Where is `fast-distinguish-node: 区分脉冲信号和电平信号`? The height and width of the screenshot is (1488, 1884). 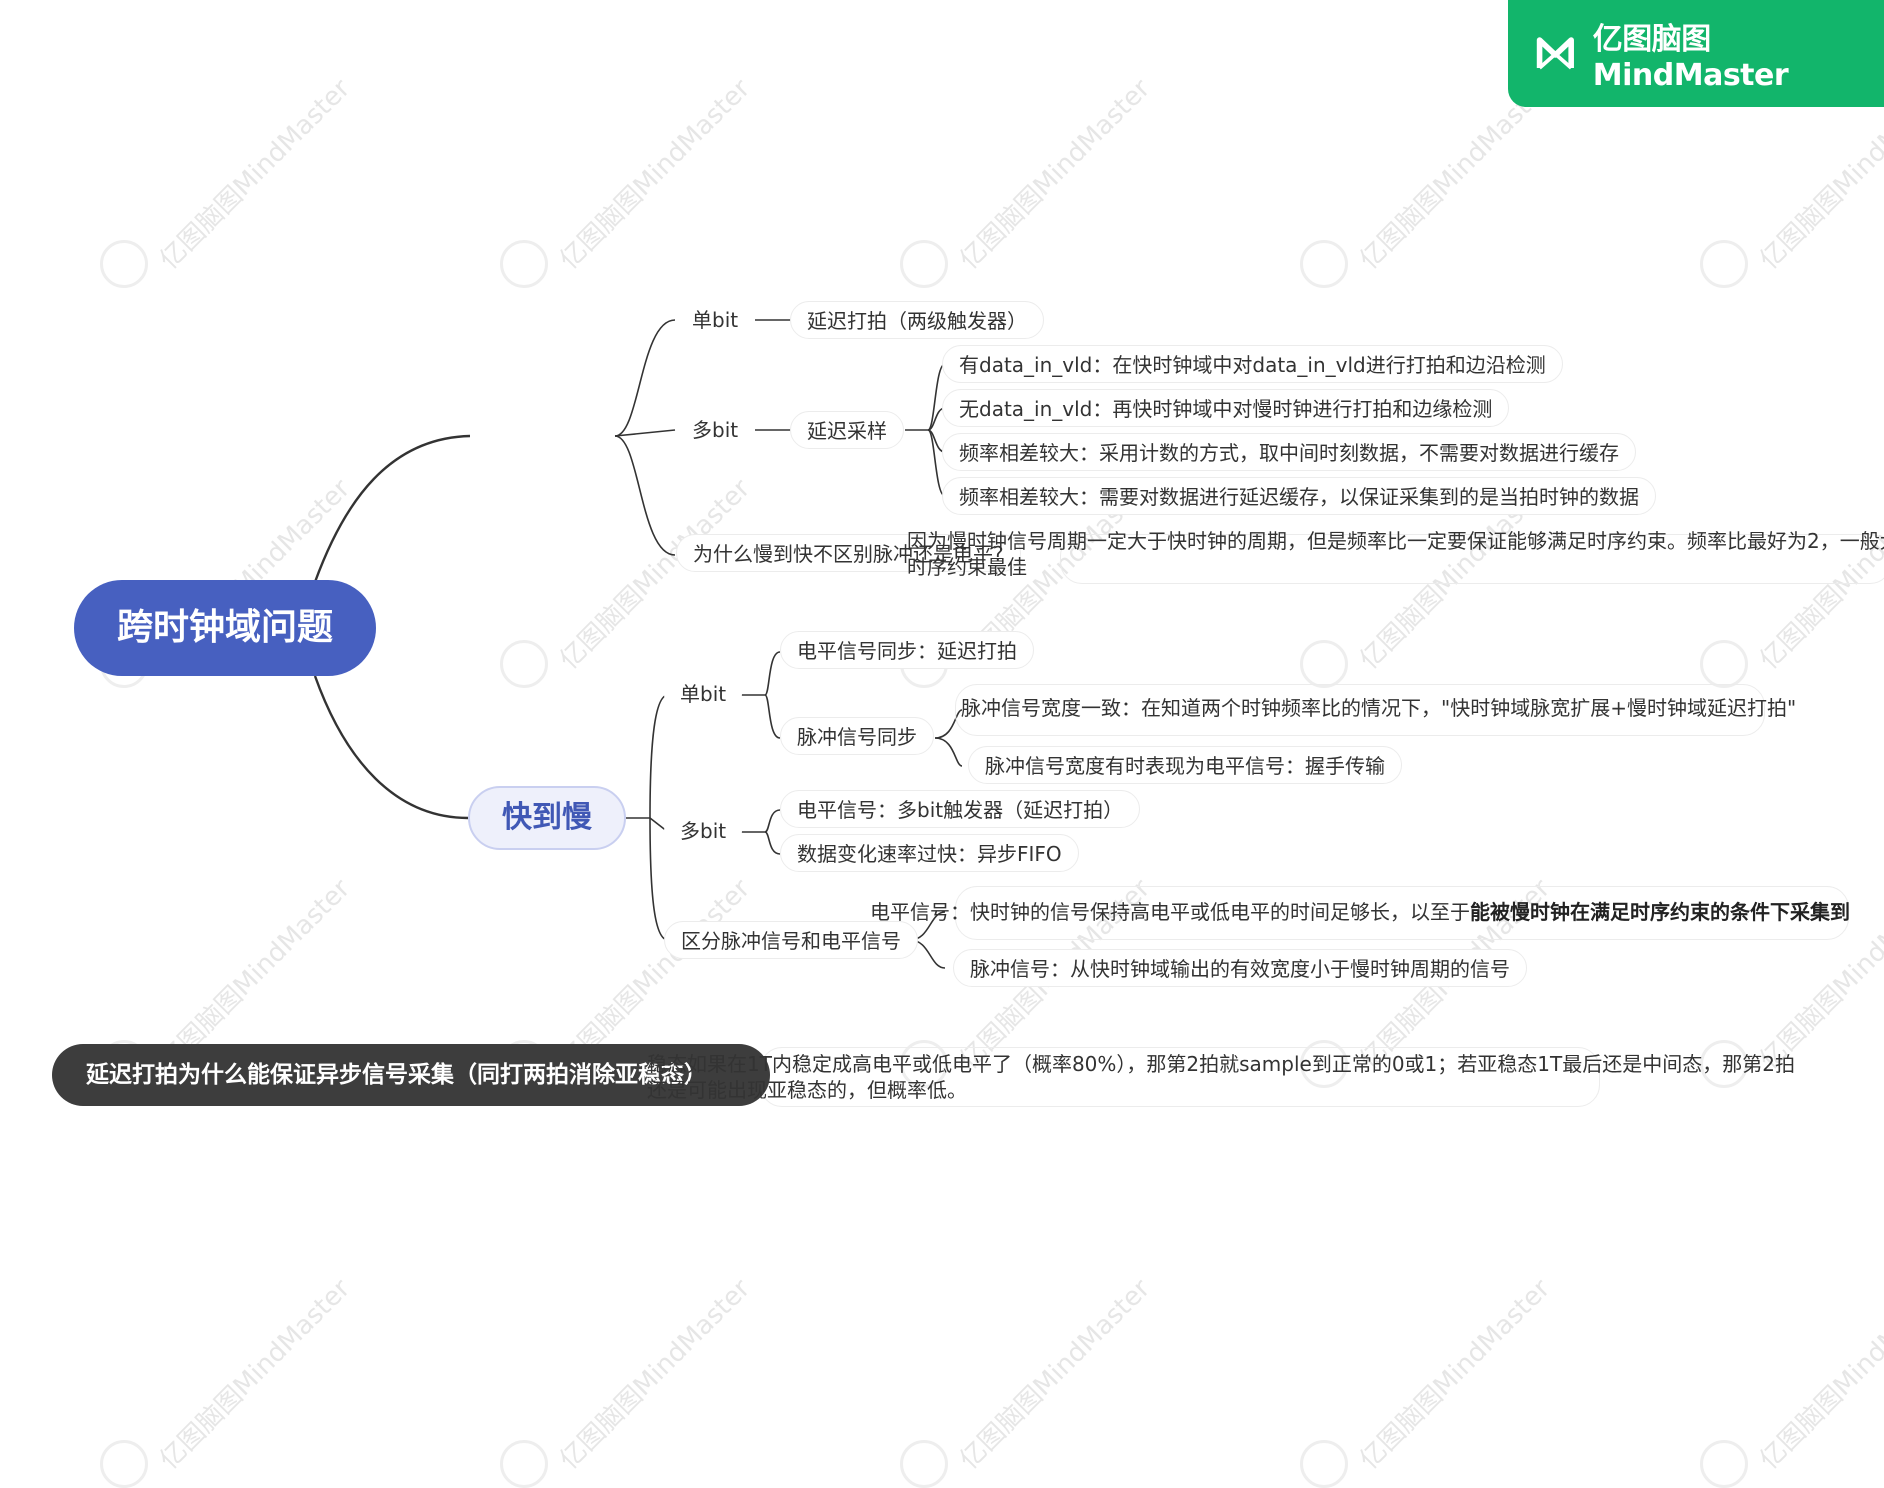
fast-distinguish-node: 区分脉冲信号和电平信号 is located at coordinates (791, 940).